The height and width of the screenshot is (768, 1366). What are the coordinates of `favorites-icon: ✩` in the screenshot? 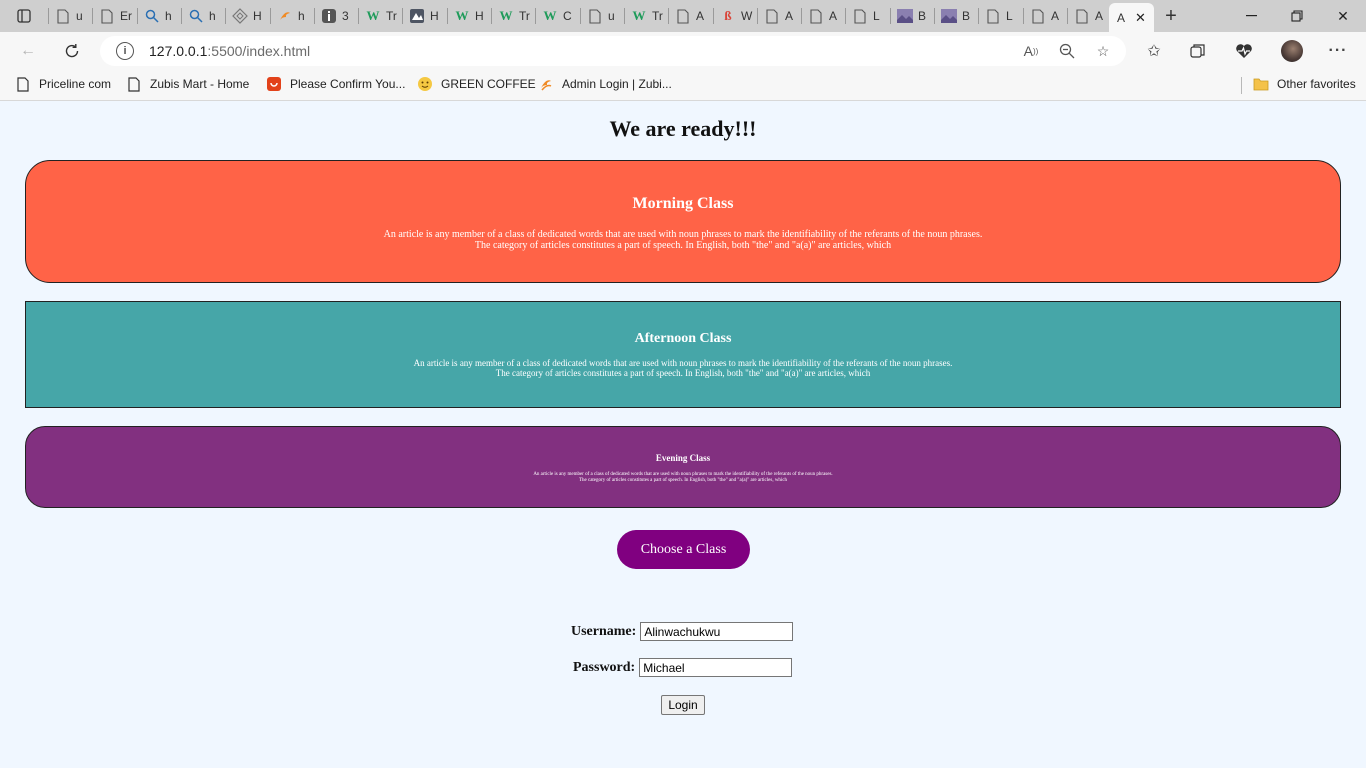 It's located at (1154, 51).